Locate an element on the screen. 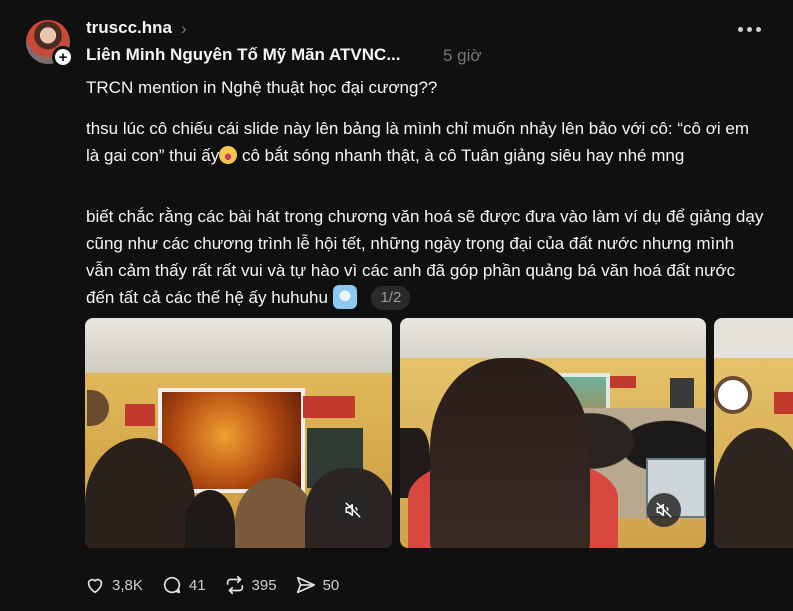  speech-bubble-icon is located at coordinates (172, 585).